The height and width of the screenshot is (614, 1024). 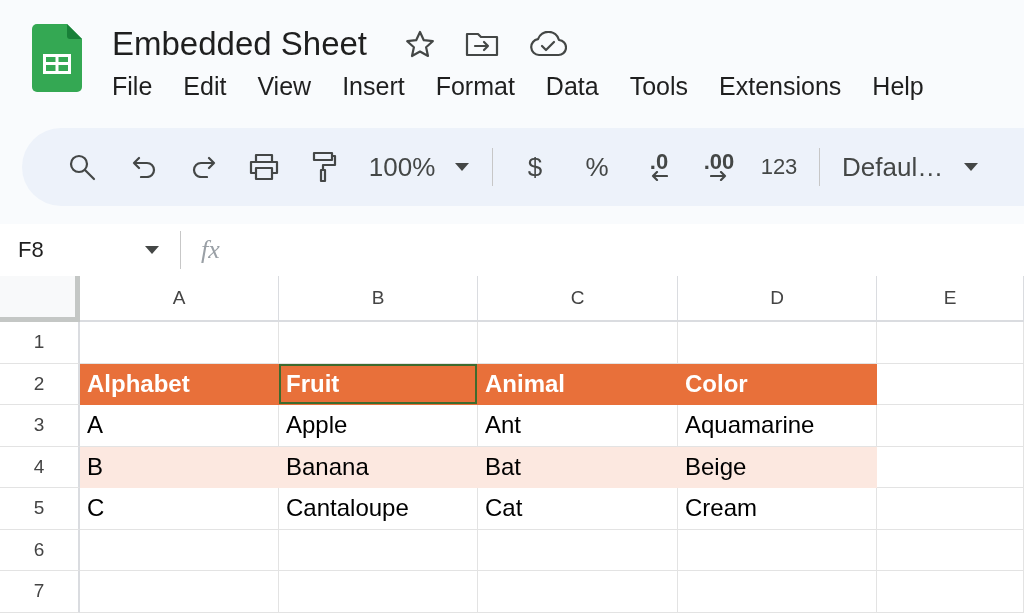 I want to click on zoom-select: 100%, so click(x=402, y=167).